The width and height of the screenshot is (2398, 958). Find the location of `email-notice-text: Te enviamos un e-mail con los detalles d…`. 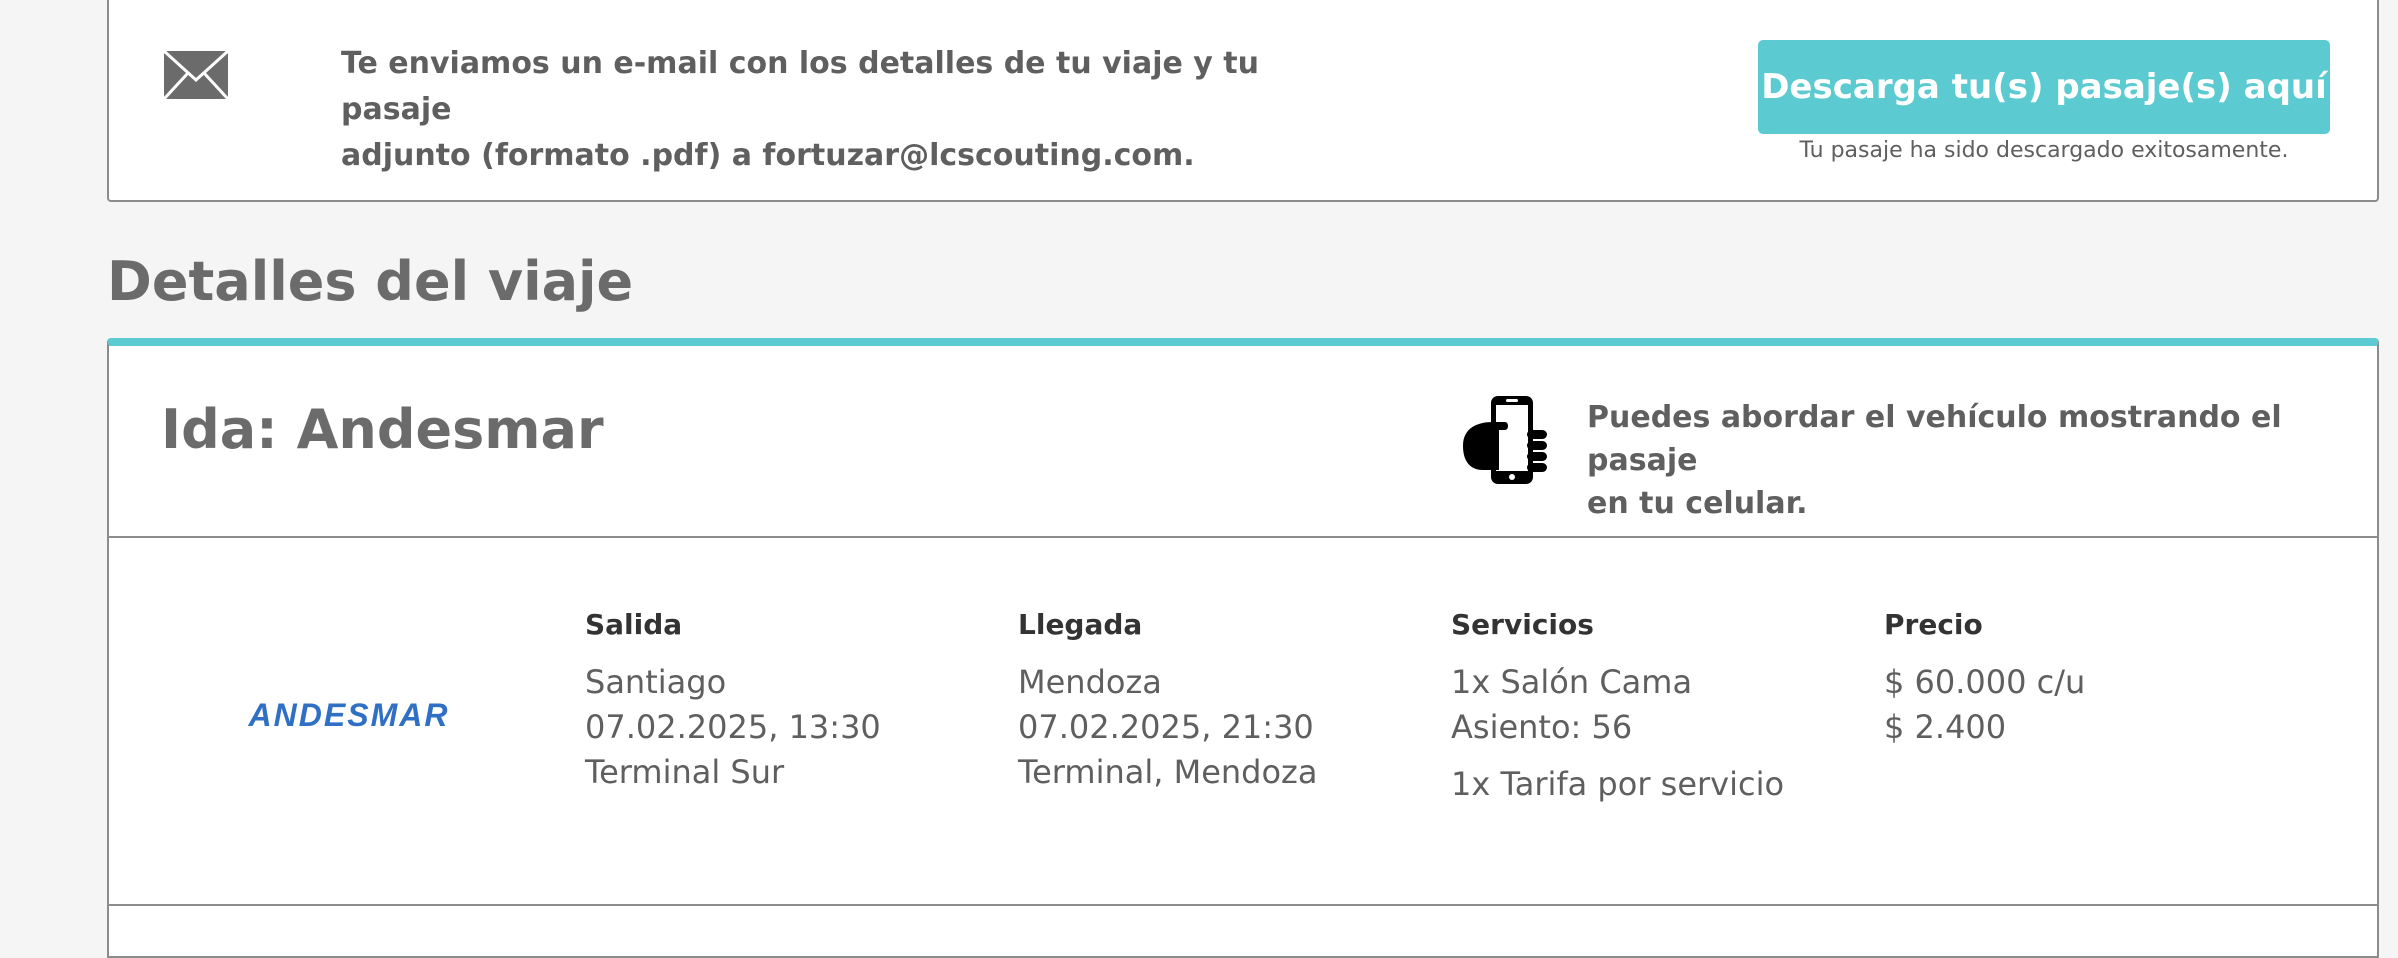

email-notice-text: Te enviamos un e-mail con los detalles d… is located at coordinates (841, 110).